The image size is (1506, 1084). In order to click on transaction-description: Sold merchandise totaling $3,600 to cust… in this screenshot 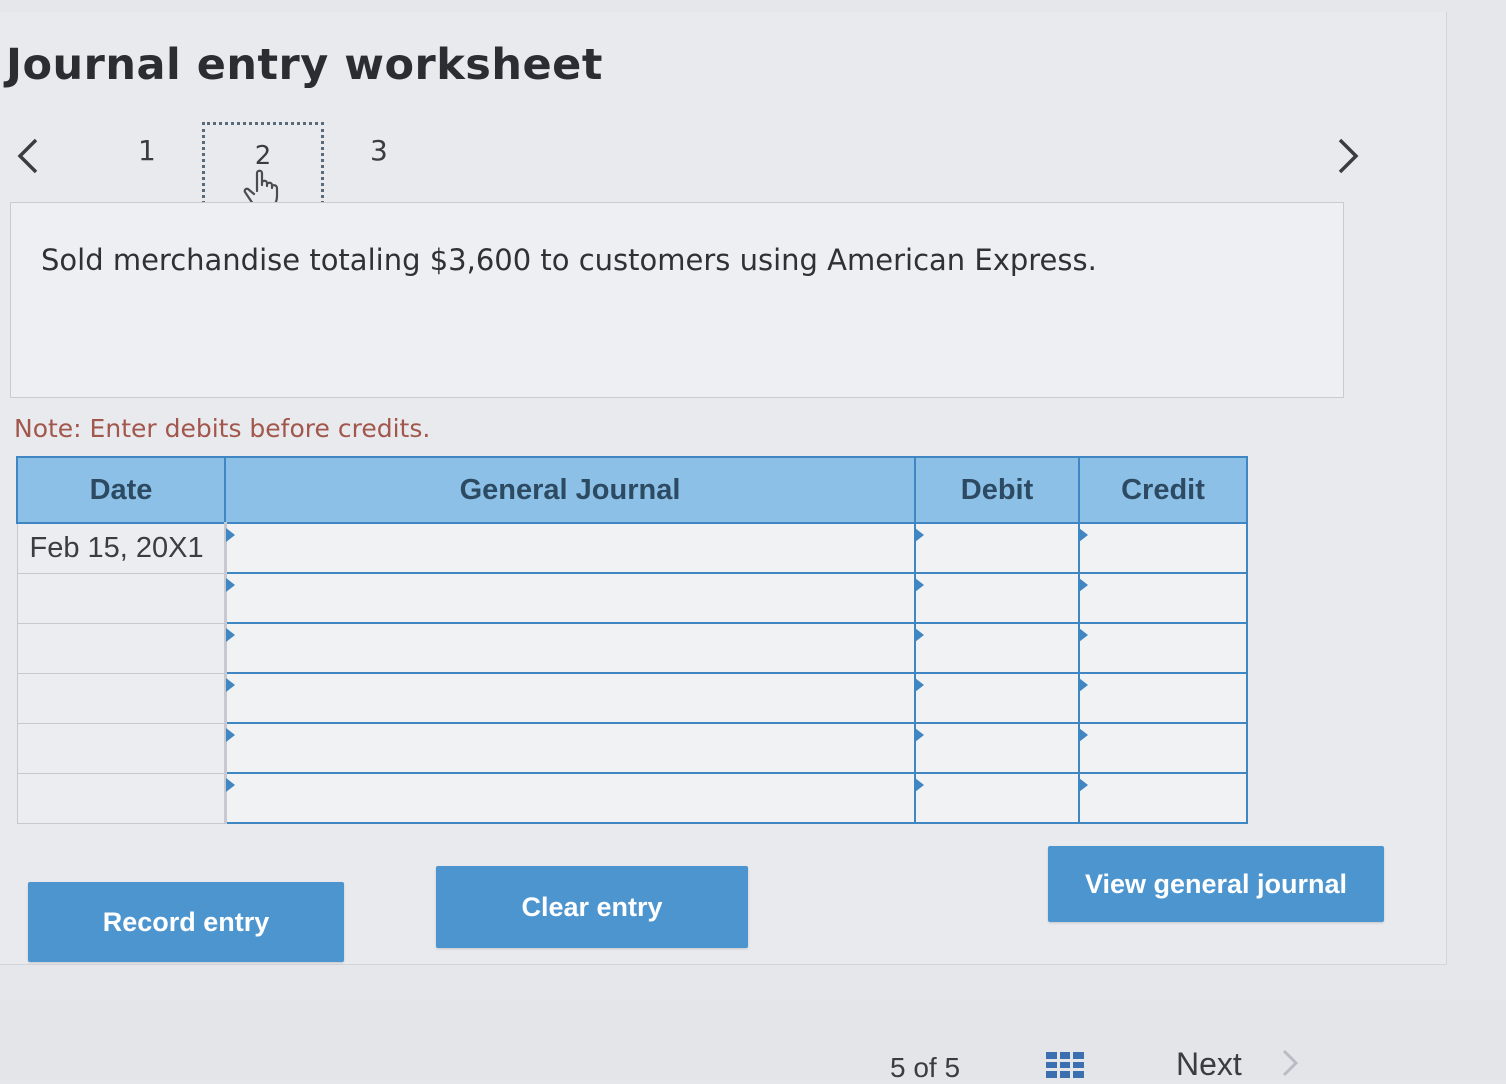, I will do `click(569, 260)`.